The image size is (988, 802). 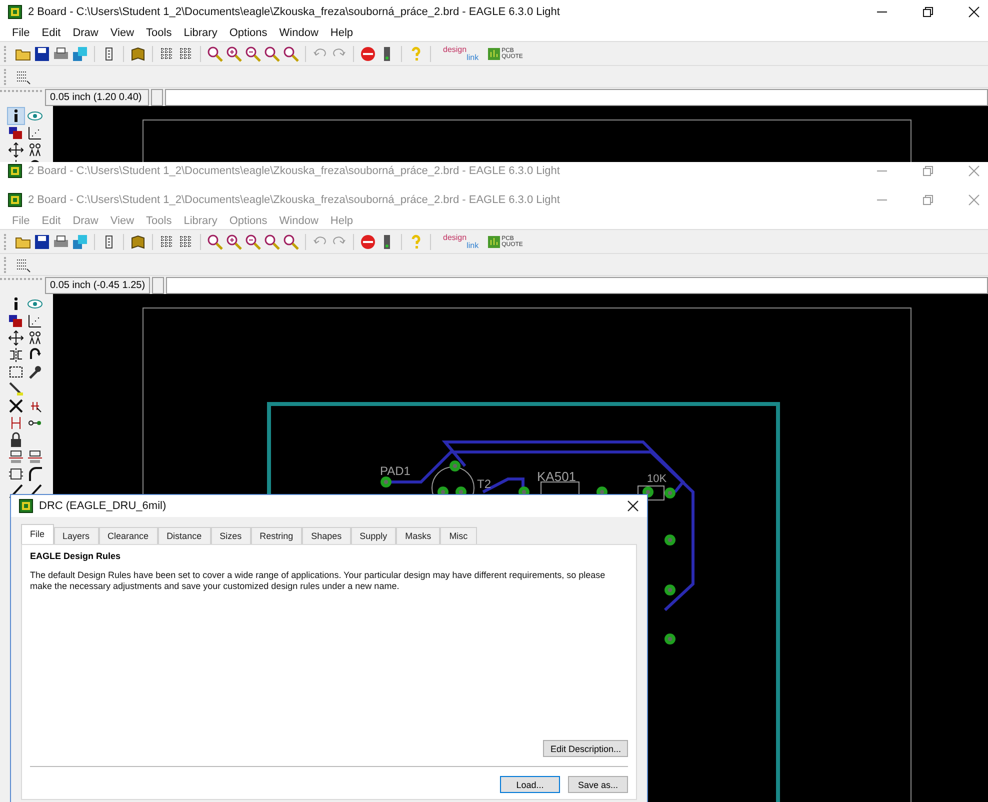 I want to click on component-label: PAD1, so click(x=395, y=471).